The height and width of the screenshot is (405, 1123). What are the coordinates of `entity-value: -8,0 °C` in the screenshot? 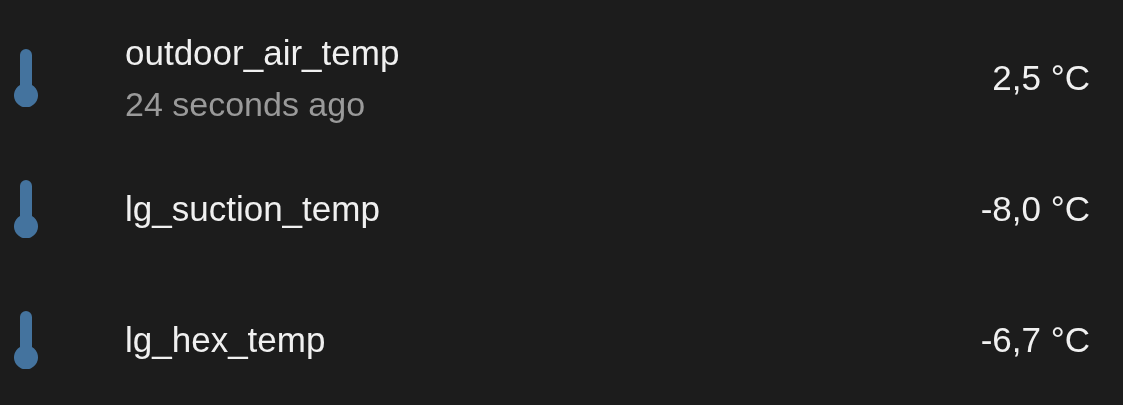 It's located at (1035, 209).